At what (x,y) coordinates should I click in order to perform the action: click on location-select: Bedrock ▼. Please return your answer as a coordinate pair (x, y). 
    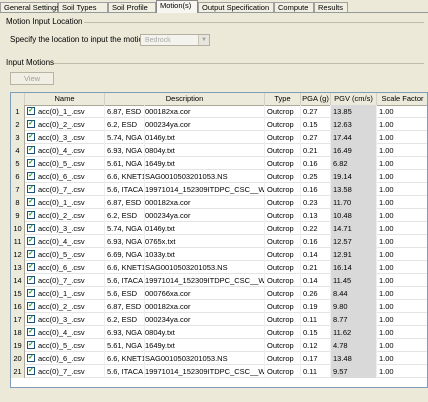
    Looking at the image, I should click on (175, 40).